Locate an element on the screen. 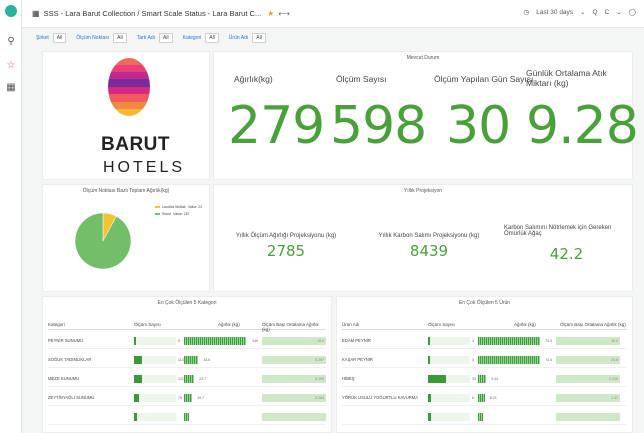 The image size is (644, 433). stat-label: Yıllık Ölçüm Ağırlığı Projeksiyonu (kg) is located at coordinates (286, 236).